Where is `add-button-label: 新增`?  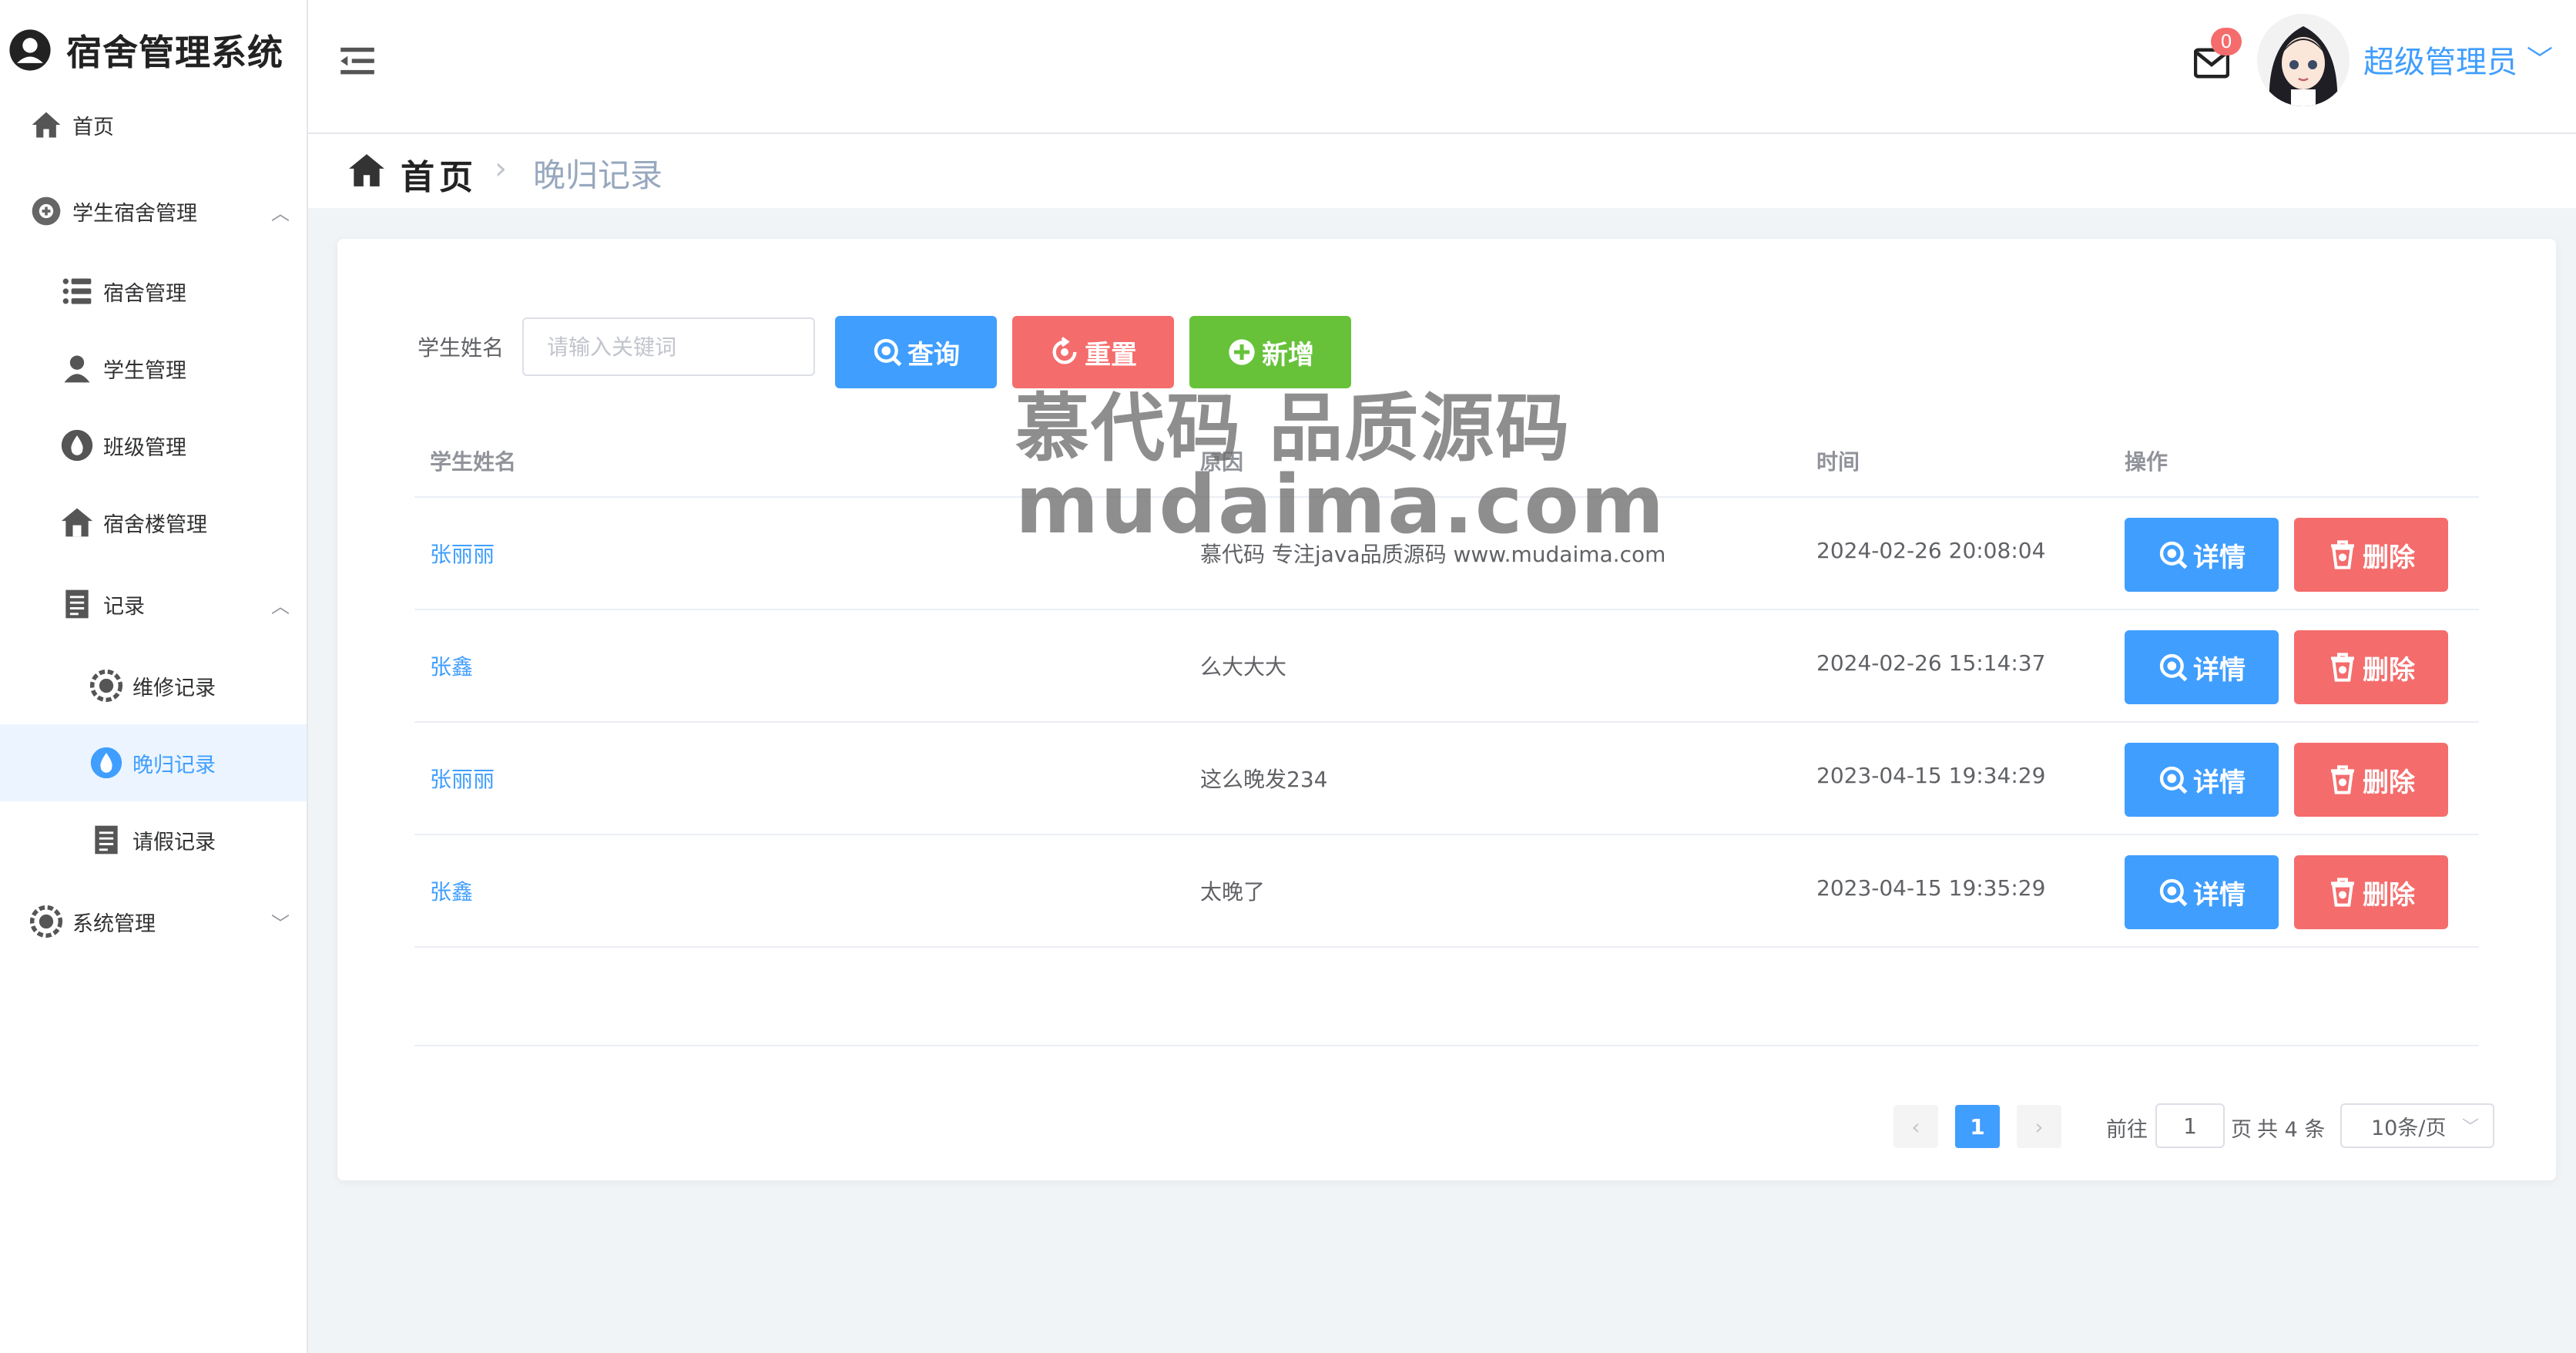 add-button-label: 新增 is located at coordinates (1288, 355).